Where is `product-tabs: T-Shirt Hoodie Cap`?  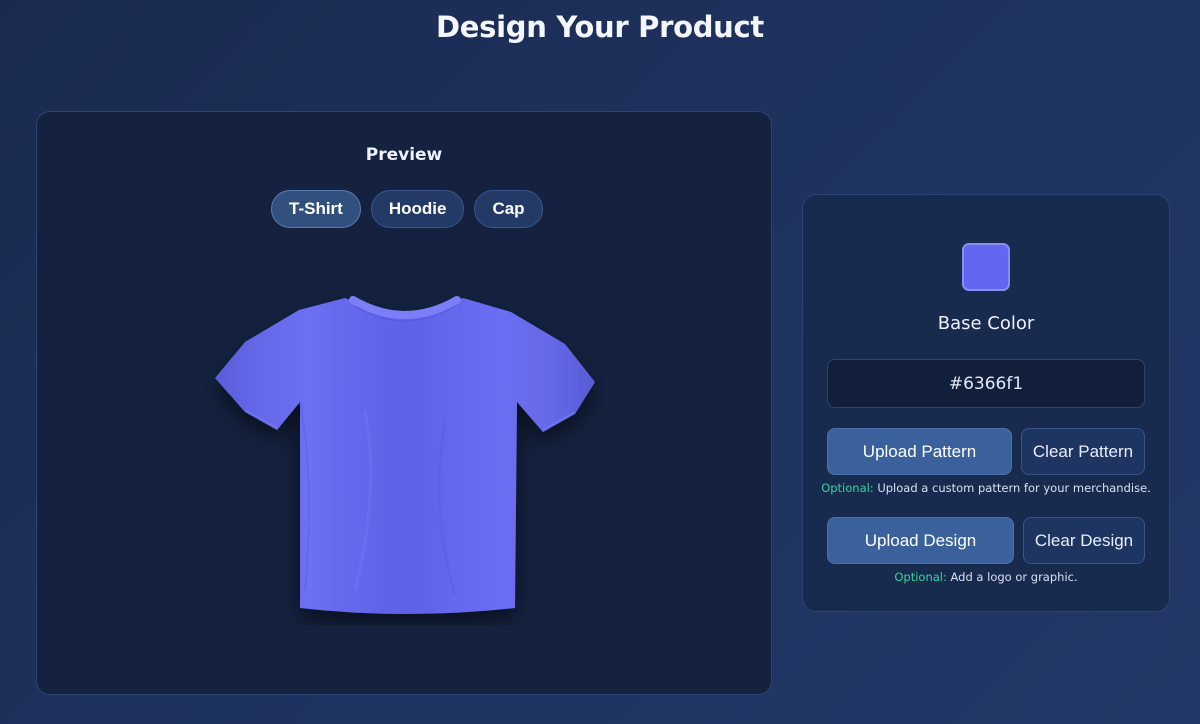 product-tabs: T-Shirt Hoodie Cap is located at coordinates (407, 209).